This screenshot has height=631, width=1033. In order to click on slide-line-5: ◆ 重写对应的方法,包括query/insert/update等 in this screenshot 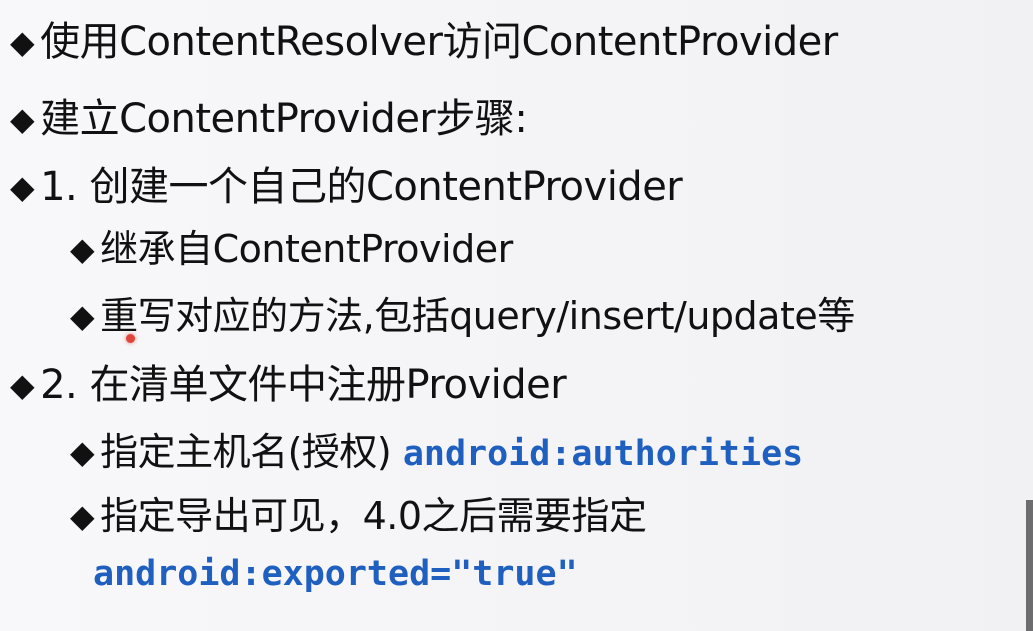, I will do `click(462, 316)`.